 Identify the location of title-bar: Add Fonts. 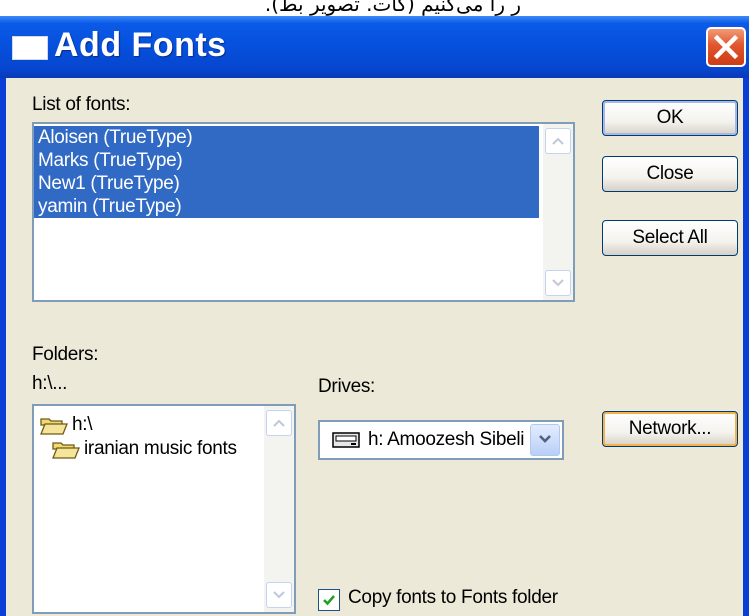
(374, 47).